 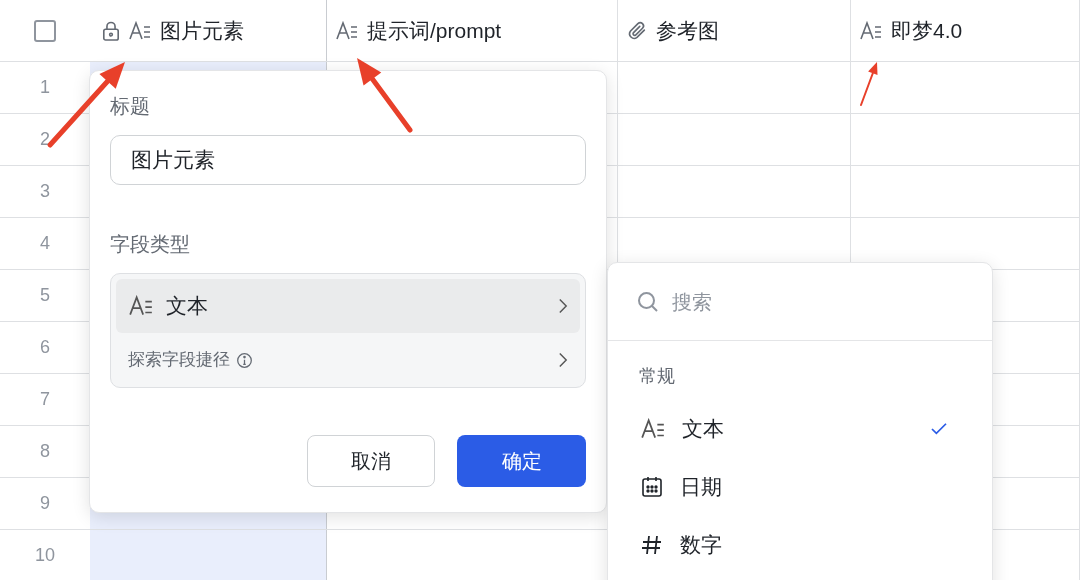 What do you see at coordinates (45, 503) in the screenshot?
I see `row-number: 9` at bounding box center [45, 503].